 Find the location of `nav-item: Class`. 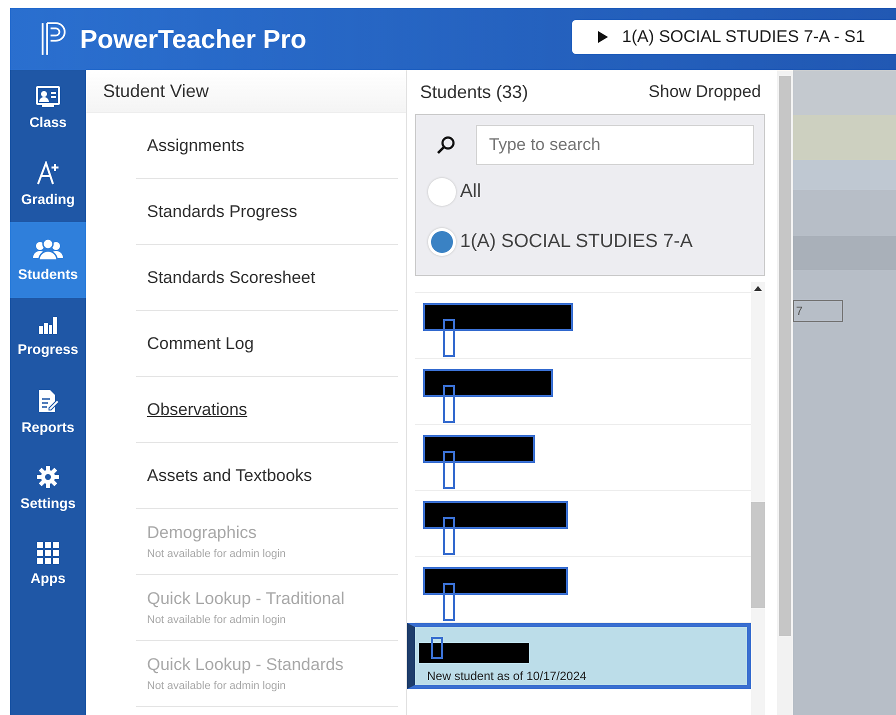

nav-item: Class is located at coordinates (48, 108).